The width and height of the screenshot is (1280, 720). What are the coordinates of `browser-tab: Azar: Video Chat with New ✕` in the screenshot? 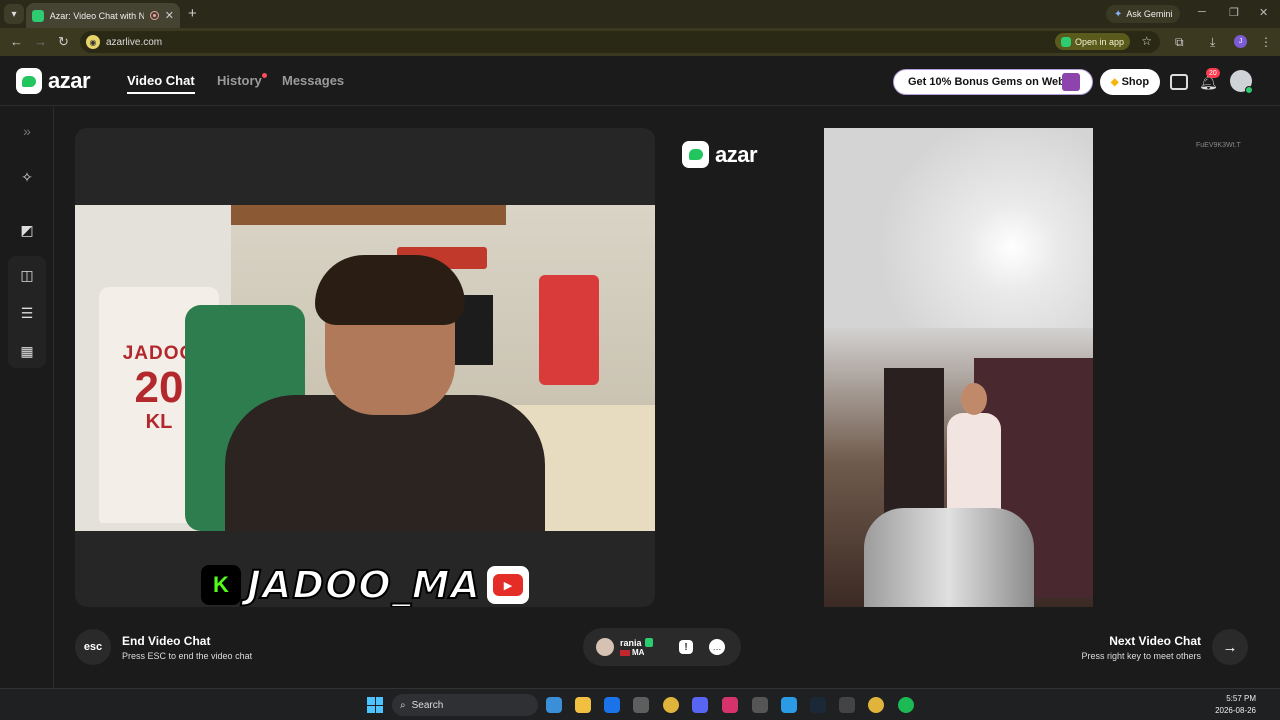 It's located at (103, 15).